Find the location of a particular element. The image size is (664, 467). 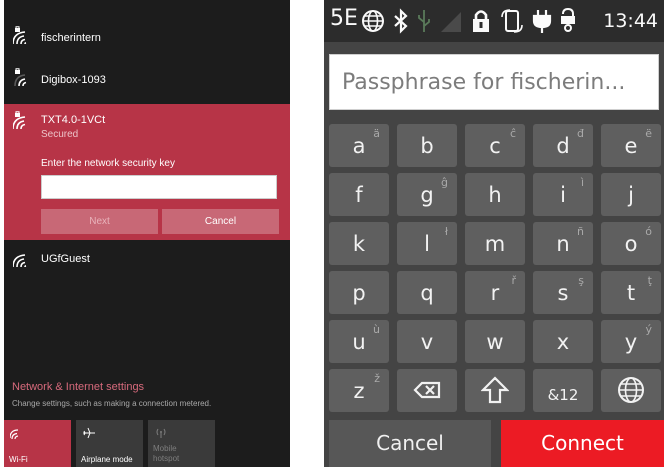

key-u: uù is located at coordinates (359, 341).